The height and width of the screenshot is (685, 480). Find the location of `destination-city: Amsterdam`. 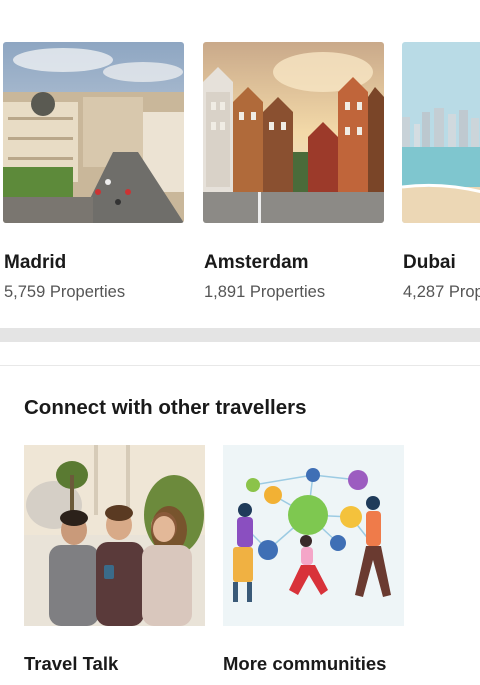

destination-city: Amsterdam is located at coordinates (256, 262).